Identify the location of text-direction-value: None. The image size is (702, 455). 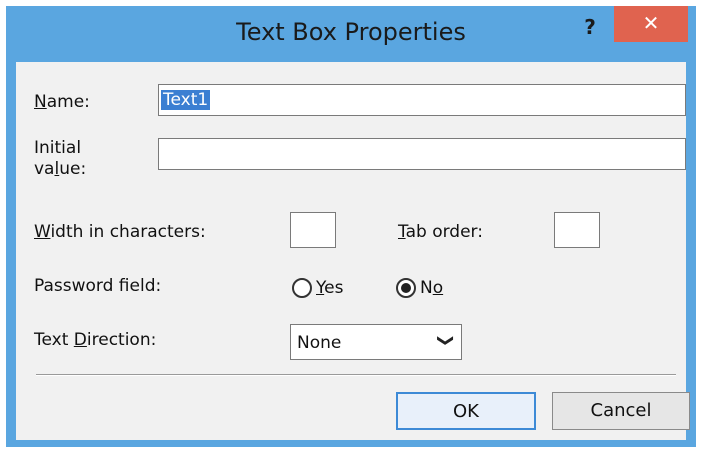
(319, 343).